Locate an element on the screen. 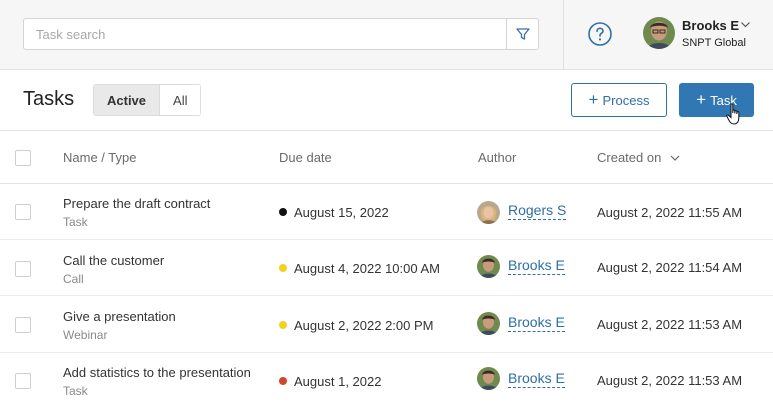  task-search is located at coordinates (281, 34).